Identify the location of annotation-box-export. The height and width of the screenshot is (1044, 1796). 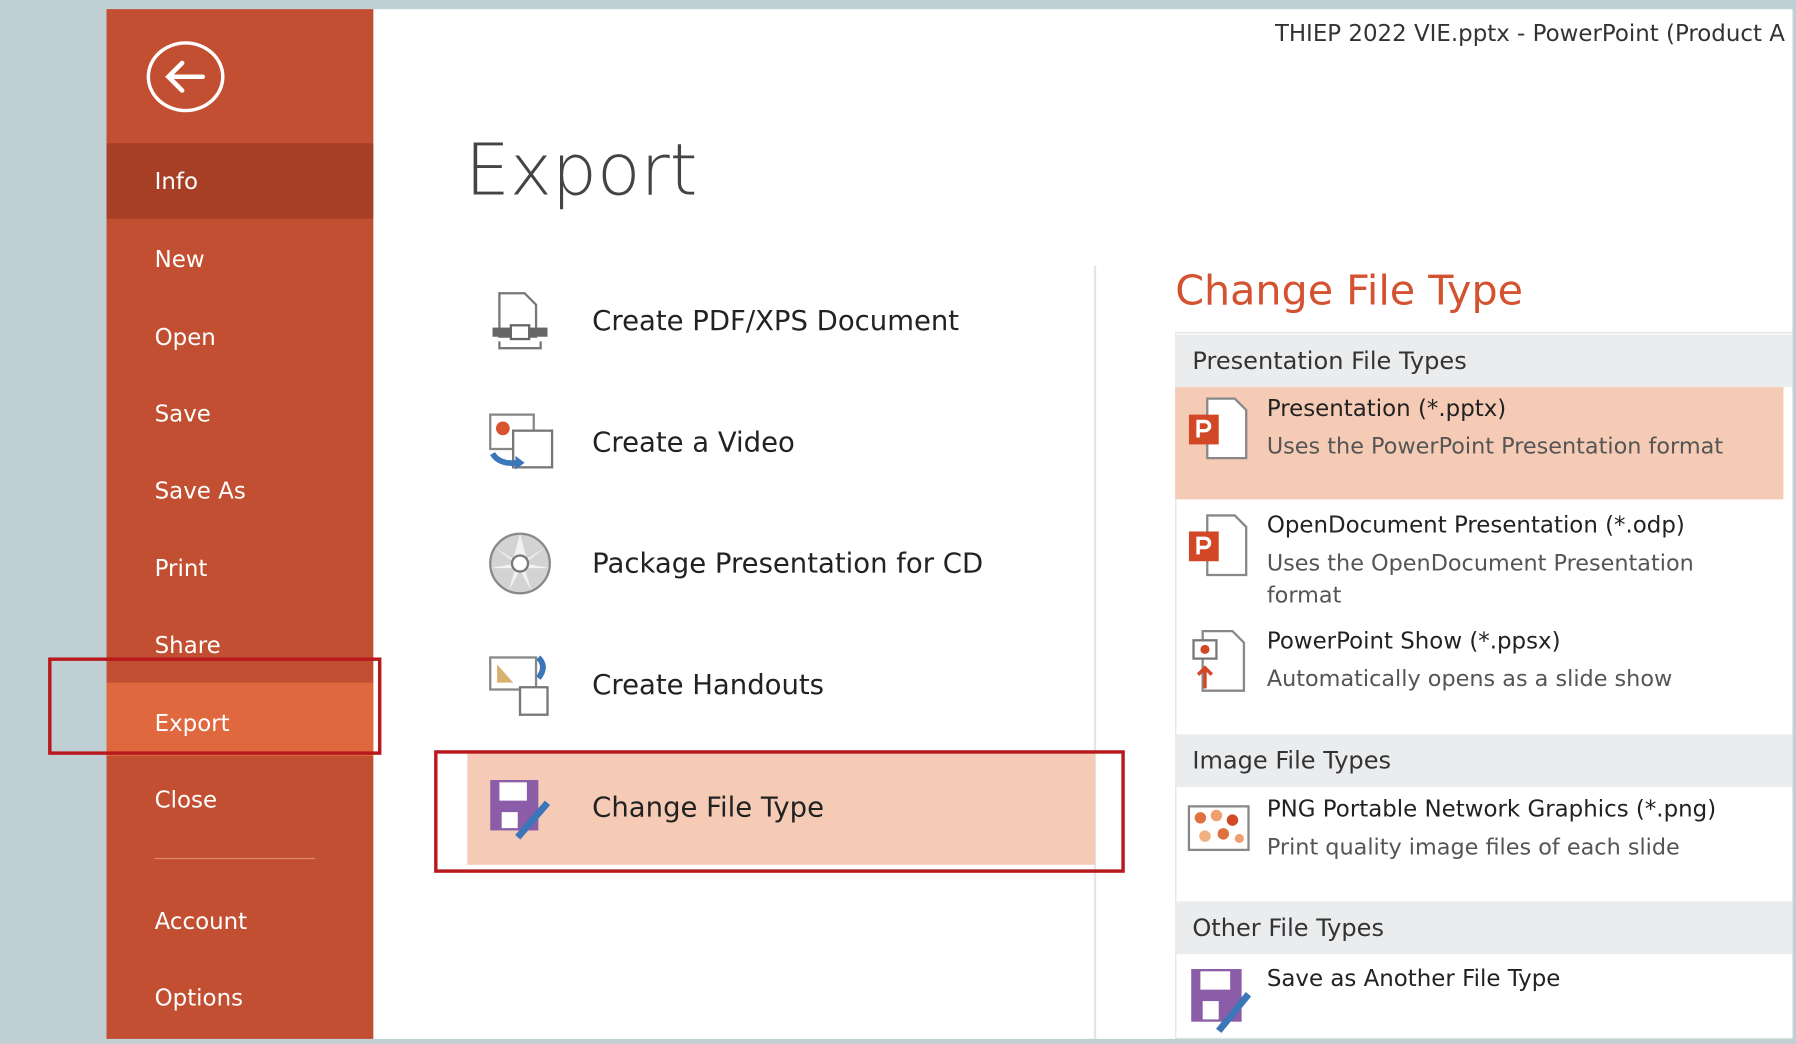
(215, 706).